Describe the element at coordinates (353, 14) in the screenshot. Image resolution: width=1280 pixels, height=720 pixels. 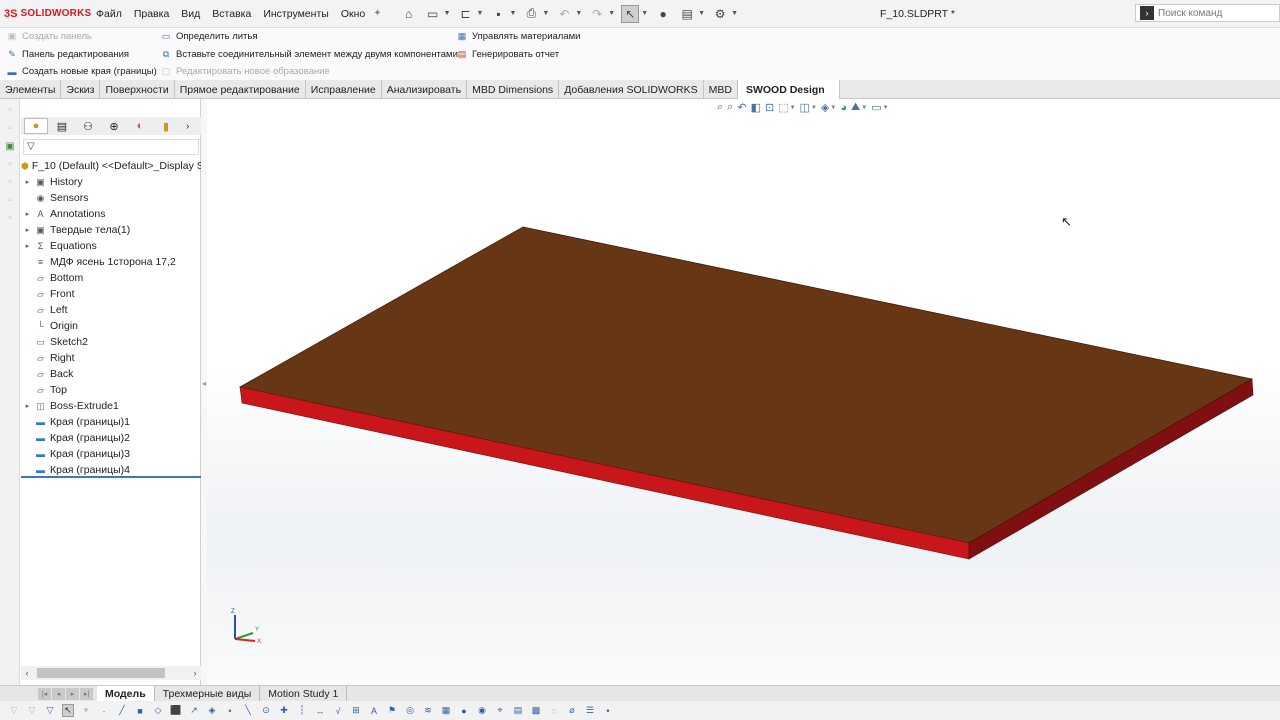
I see `menu-window: Окно` at that location.